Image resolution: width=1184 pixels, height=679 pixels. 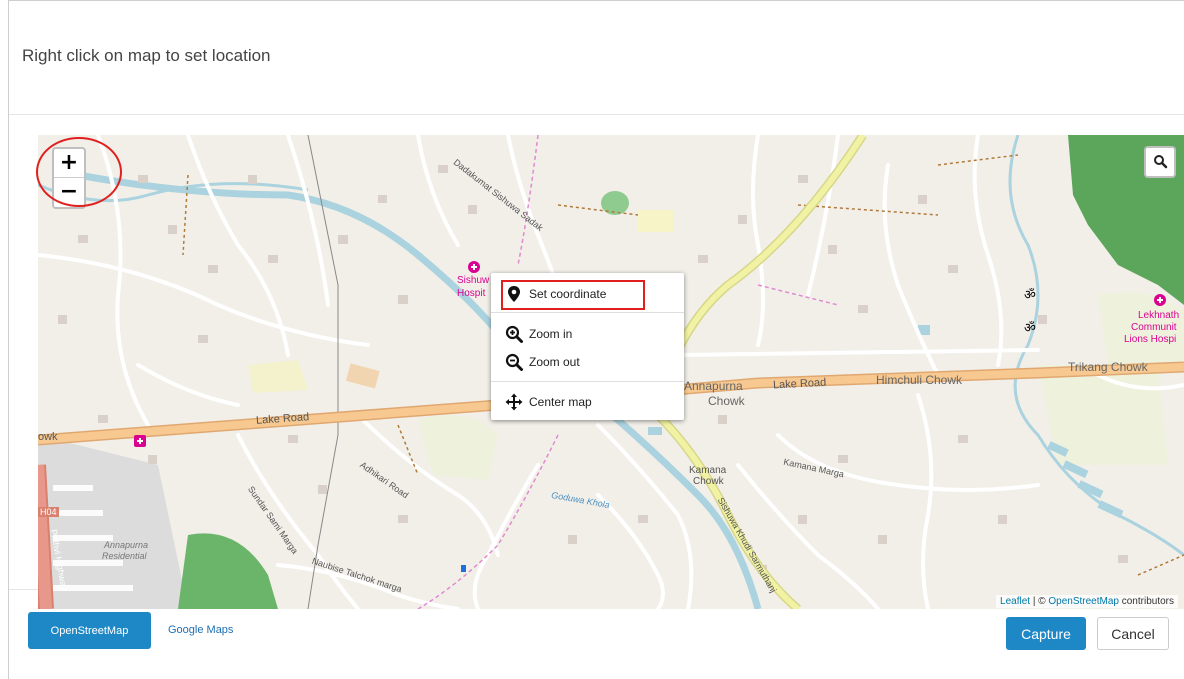 What do you see at coordinates (587, 362) in the screenshot?
I see `zoom-out-menu-item: Zoom out` at bounding box center [587, 362].